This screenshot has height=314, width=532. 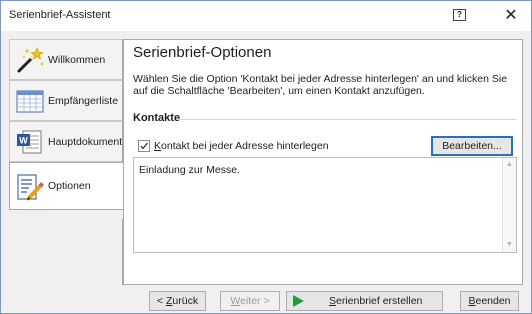 I want to click on contact-checkbox-row: Kontakt bei jeder Adresse hinterlegen, so click(x=233, y=146).